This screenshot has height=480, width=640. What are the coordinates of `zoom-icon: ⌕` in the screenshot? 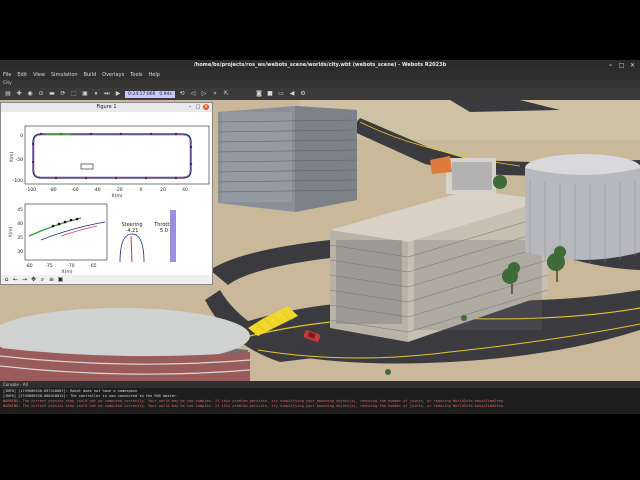 It's located at (42, 279).